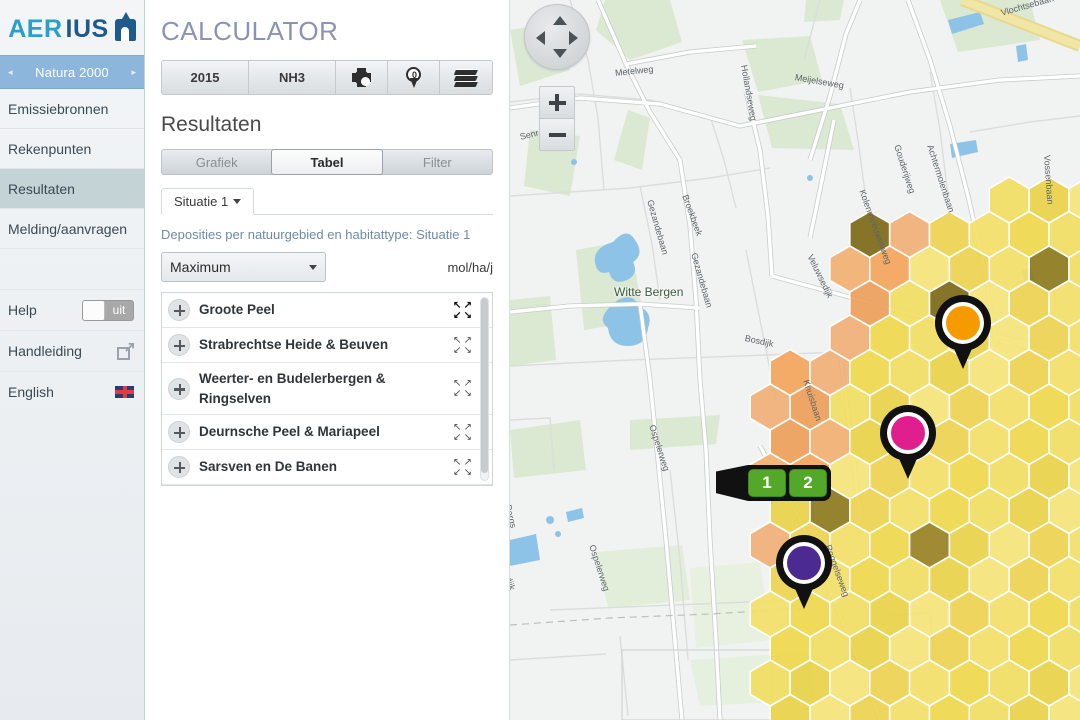 Image resolution: width=1080 pixels, height=720 pixels. I want to click on toolbar-layers-button, so click(466, 77).